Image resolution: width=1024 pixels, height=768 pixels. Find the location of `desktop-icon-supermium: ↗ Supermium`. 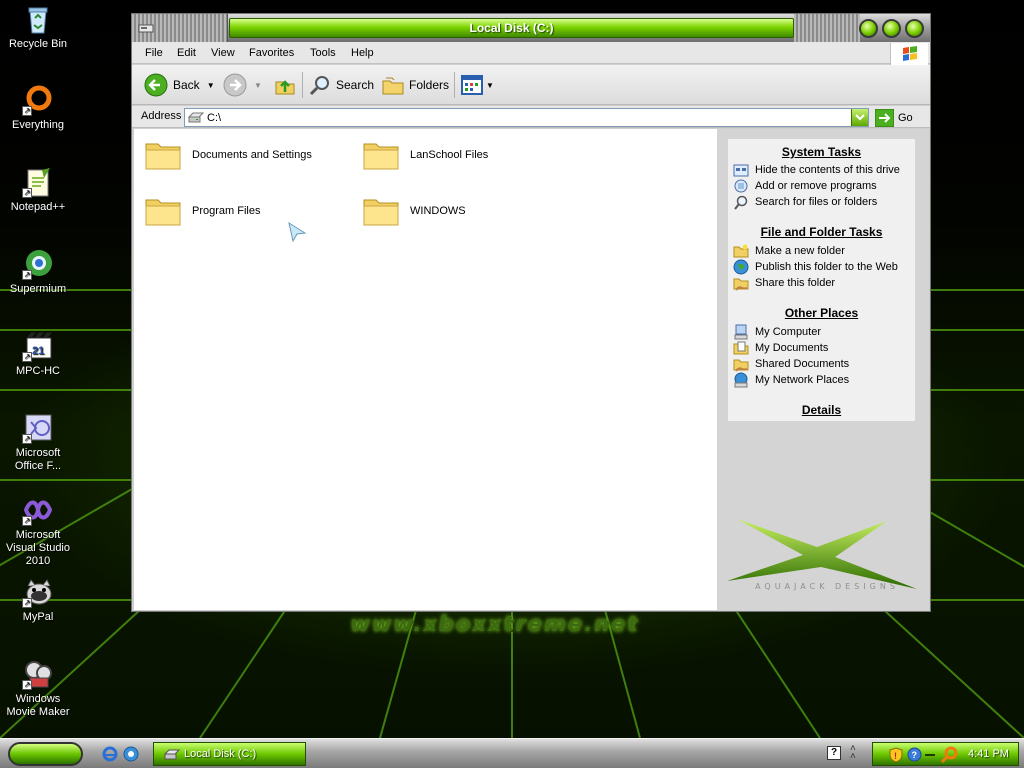

desktop-icon-supermium: ↗ Supermium is located at coordinates (38, 272).